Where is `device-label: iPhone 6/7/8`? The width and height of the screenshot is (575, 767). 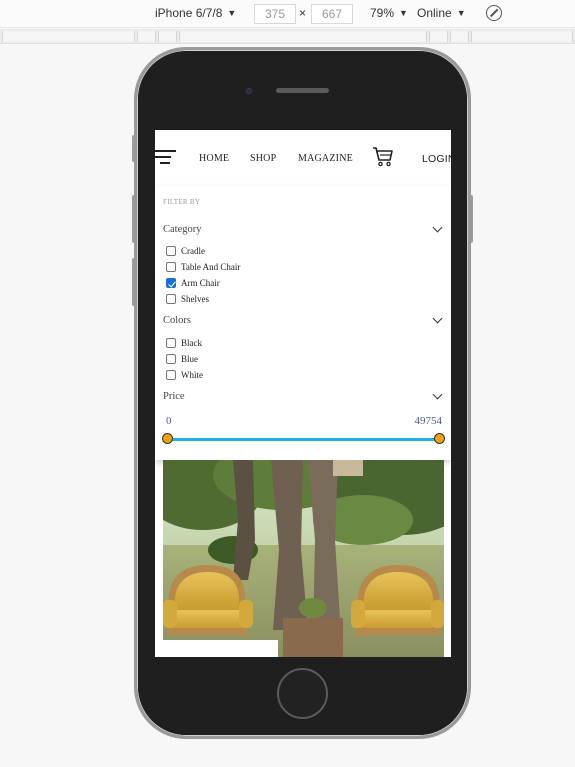
device-label: iPhone 6/7/8 is located at coordinates (189, 13).